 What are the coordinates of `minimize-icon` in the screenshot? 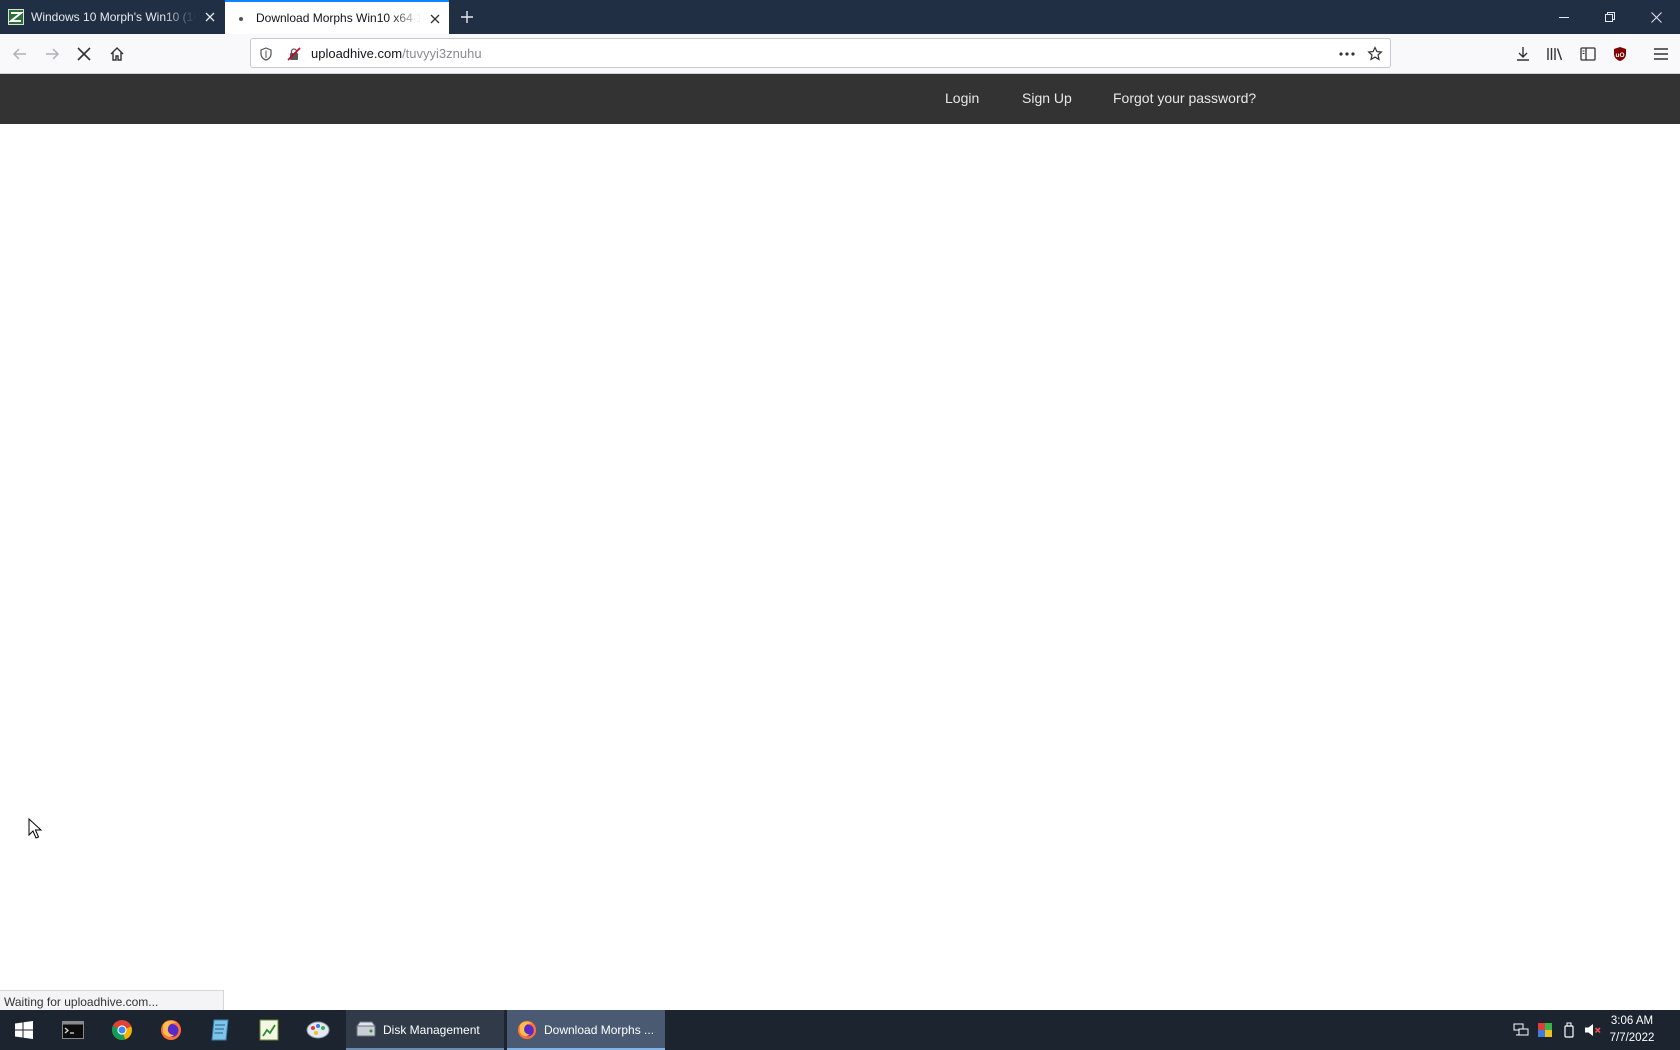 It's located at (1564, 17).